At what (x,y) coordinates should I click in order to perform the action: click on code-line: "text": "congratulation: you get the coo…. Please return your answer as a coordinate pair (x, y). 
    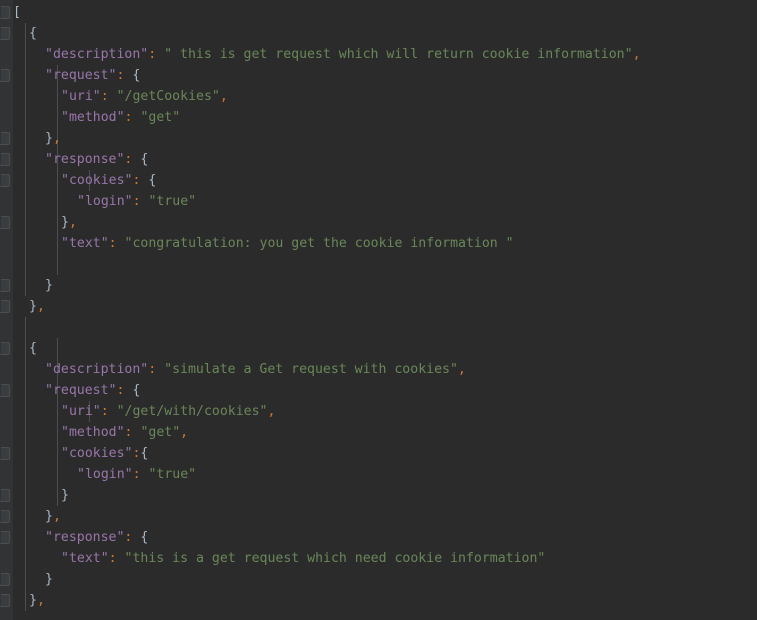
    Looking at the image, I should click on (287, 243).